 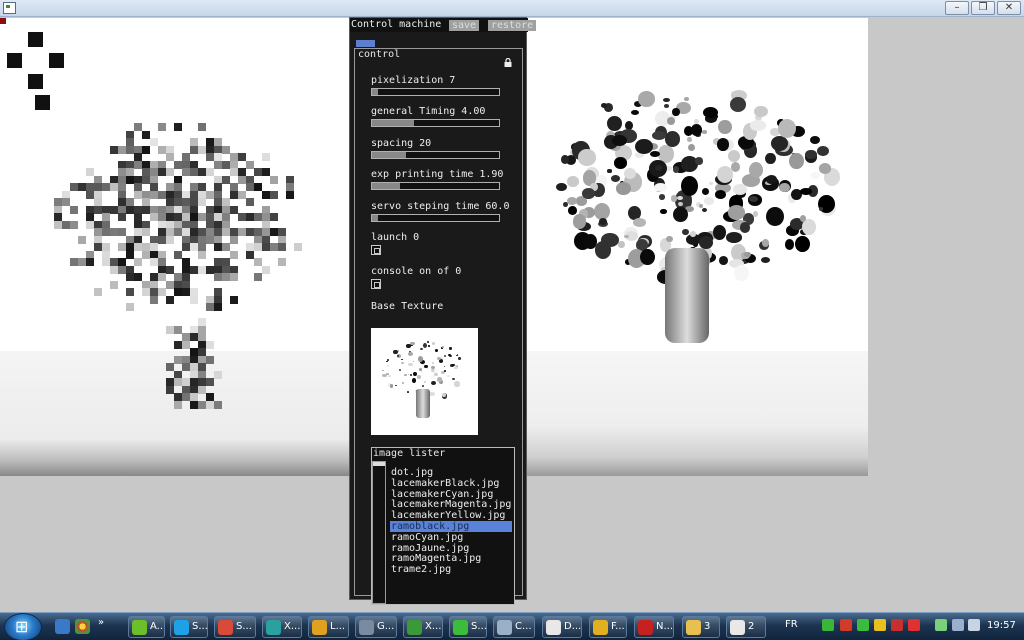 I want to click on lister-item: lacemakerYellow.jpg, so click(x=451, y=515).